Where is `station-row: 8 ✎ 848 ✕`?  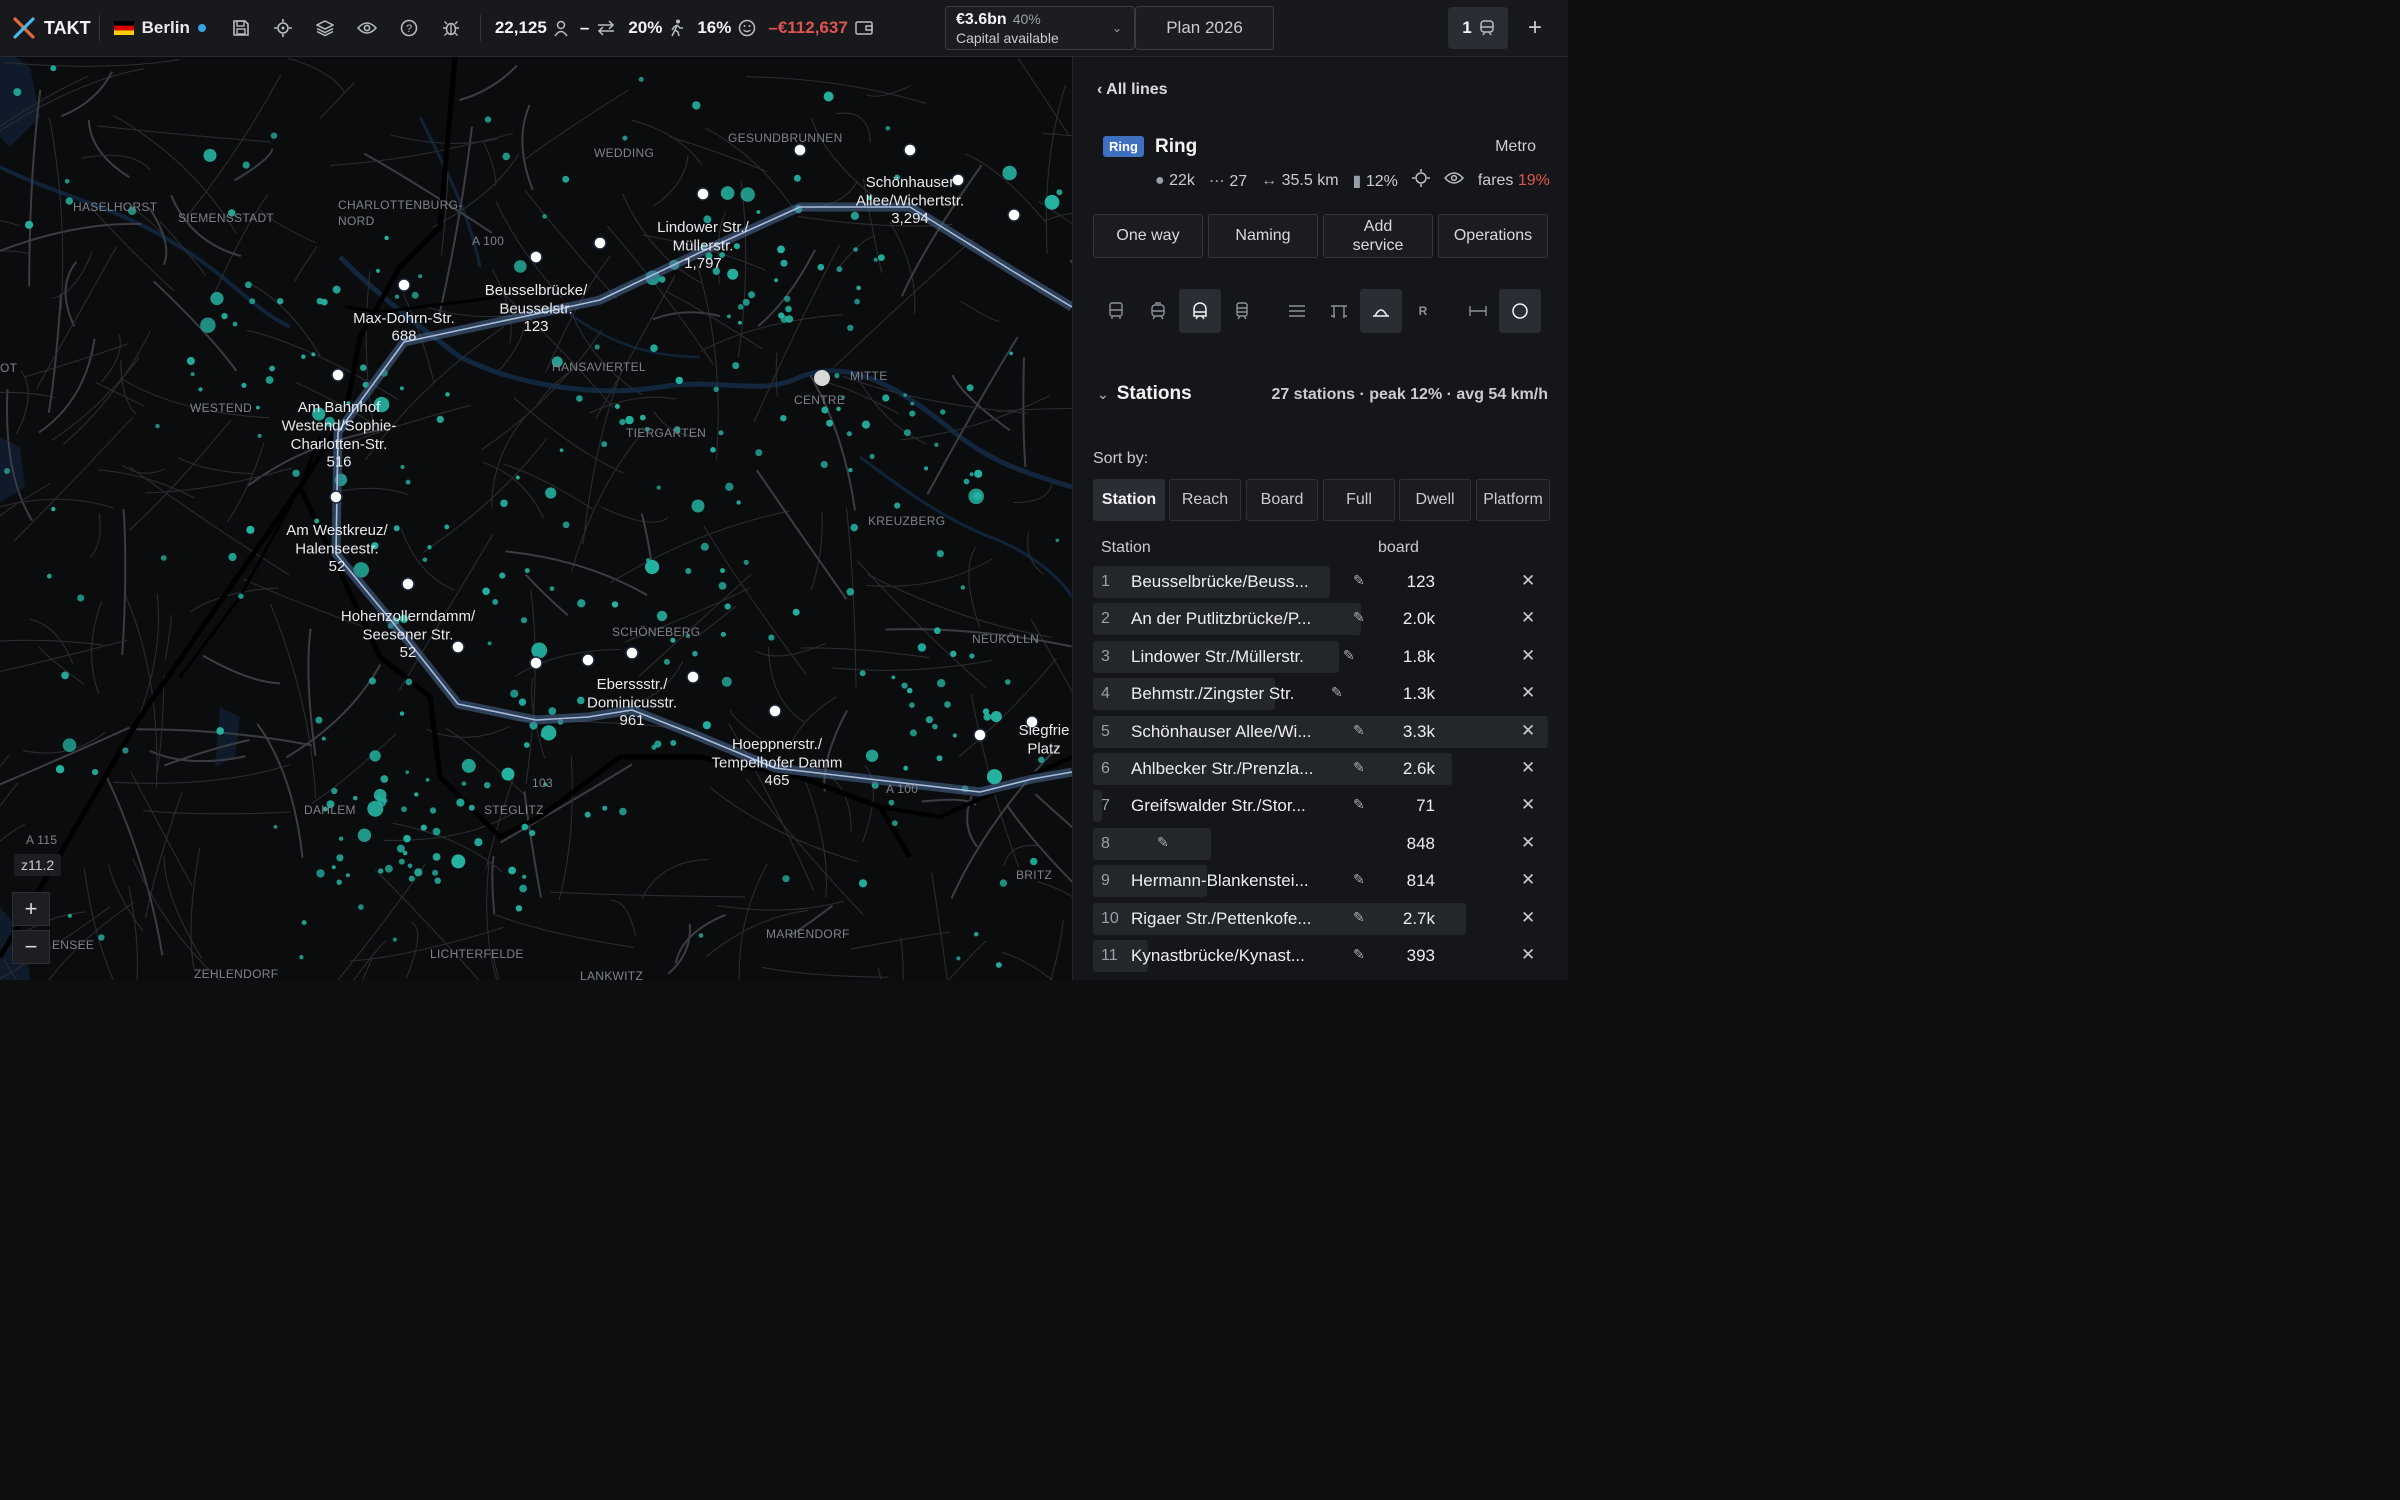
station-row: 8 ✎ 848 ✕ is located at coordinates (1320, 843).